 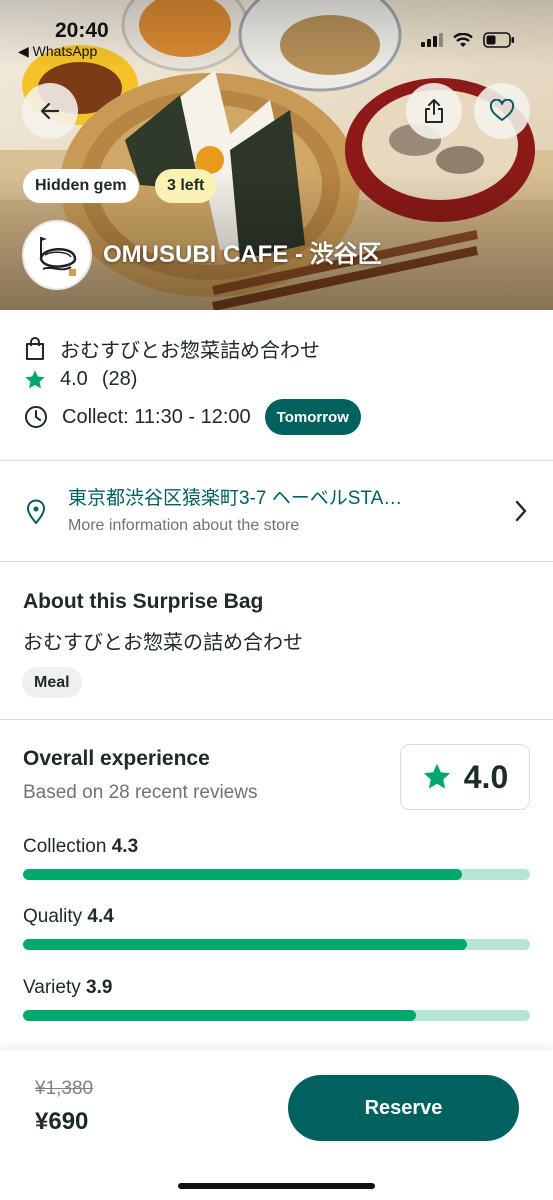 I want to click on collect-time: Collect: 11:30 - 12:00, so click(x=156, y=416).